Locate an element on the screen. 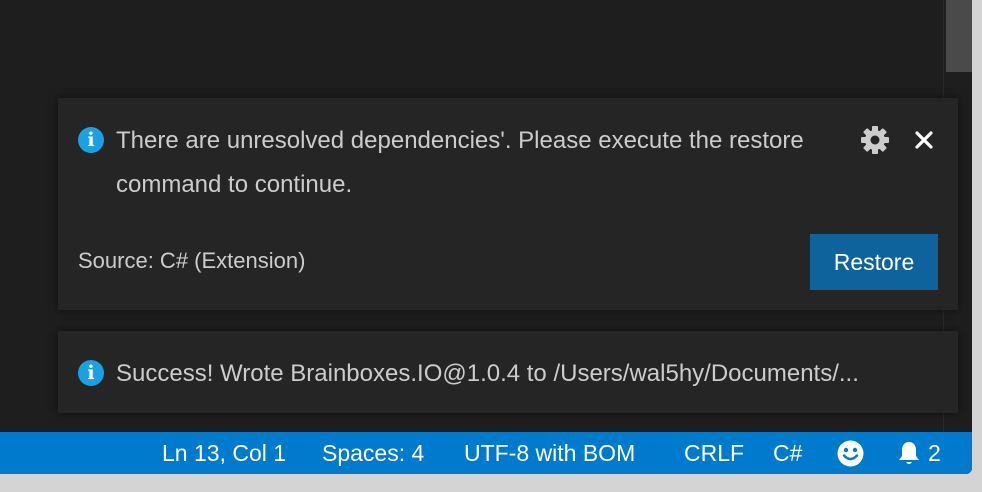 This screenshot has width=982, height=492. notification-count: 2 is located at coordinates (934, 453).